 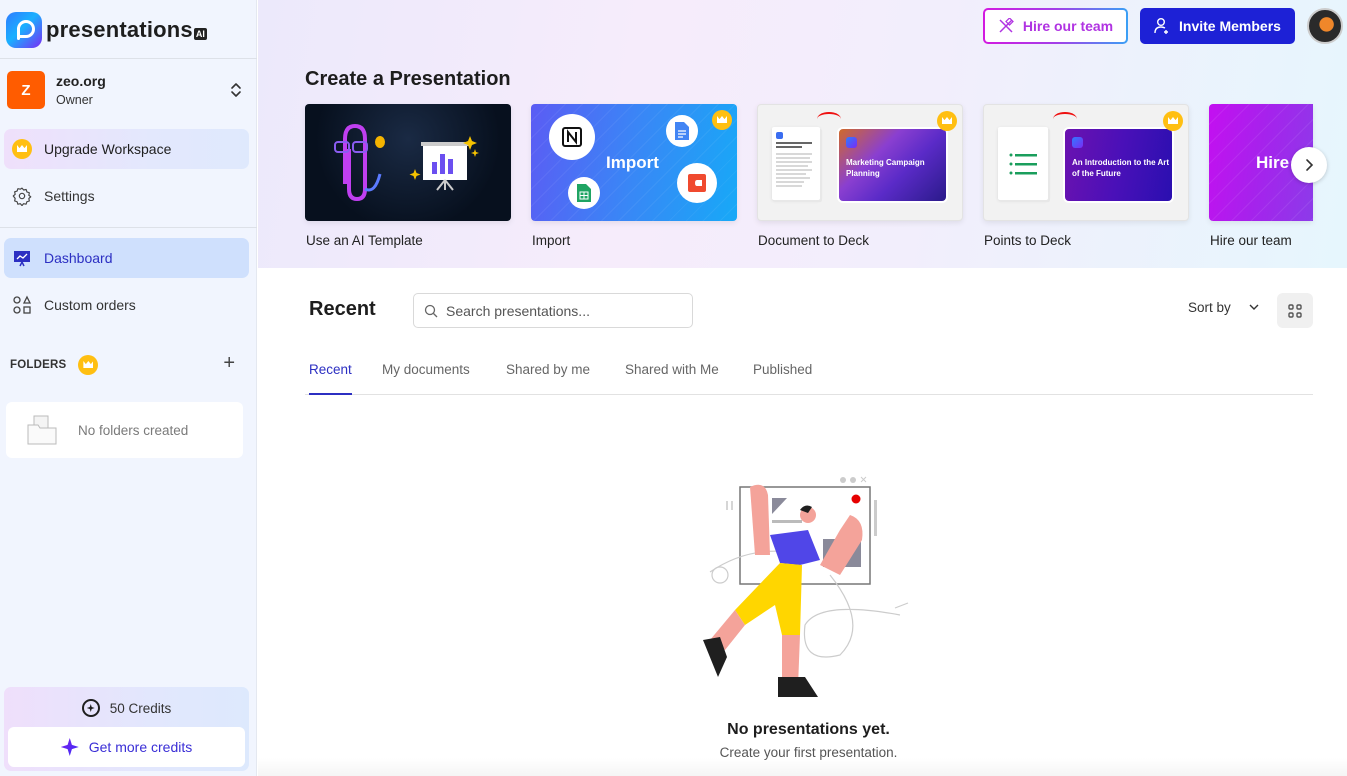 I want to click on gear-icon, so click(x=22, y=196).